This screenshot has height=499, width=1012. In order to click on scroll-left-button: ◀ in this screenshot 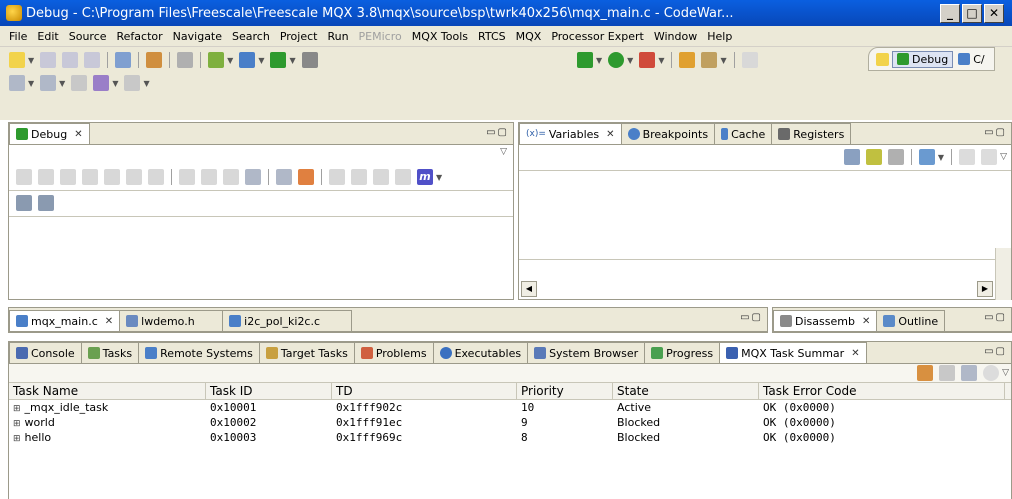, I will do `click(529, 289)`.